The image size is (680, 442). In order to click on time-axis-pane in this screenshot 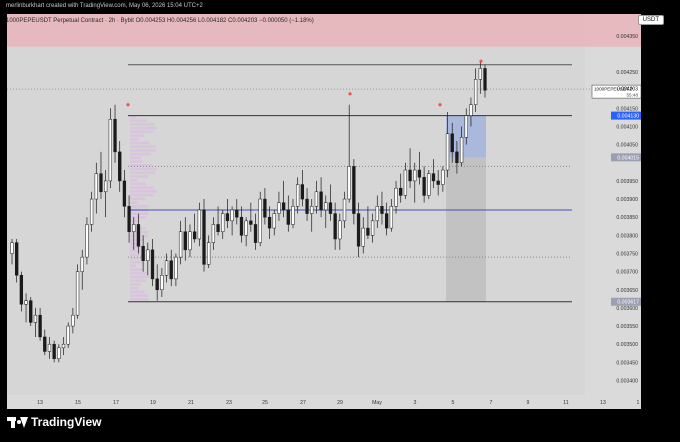, I will do `click(324, 402)`.